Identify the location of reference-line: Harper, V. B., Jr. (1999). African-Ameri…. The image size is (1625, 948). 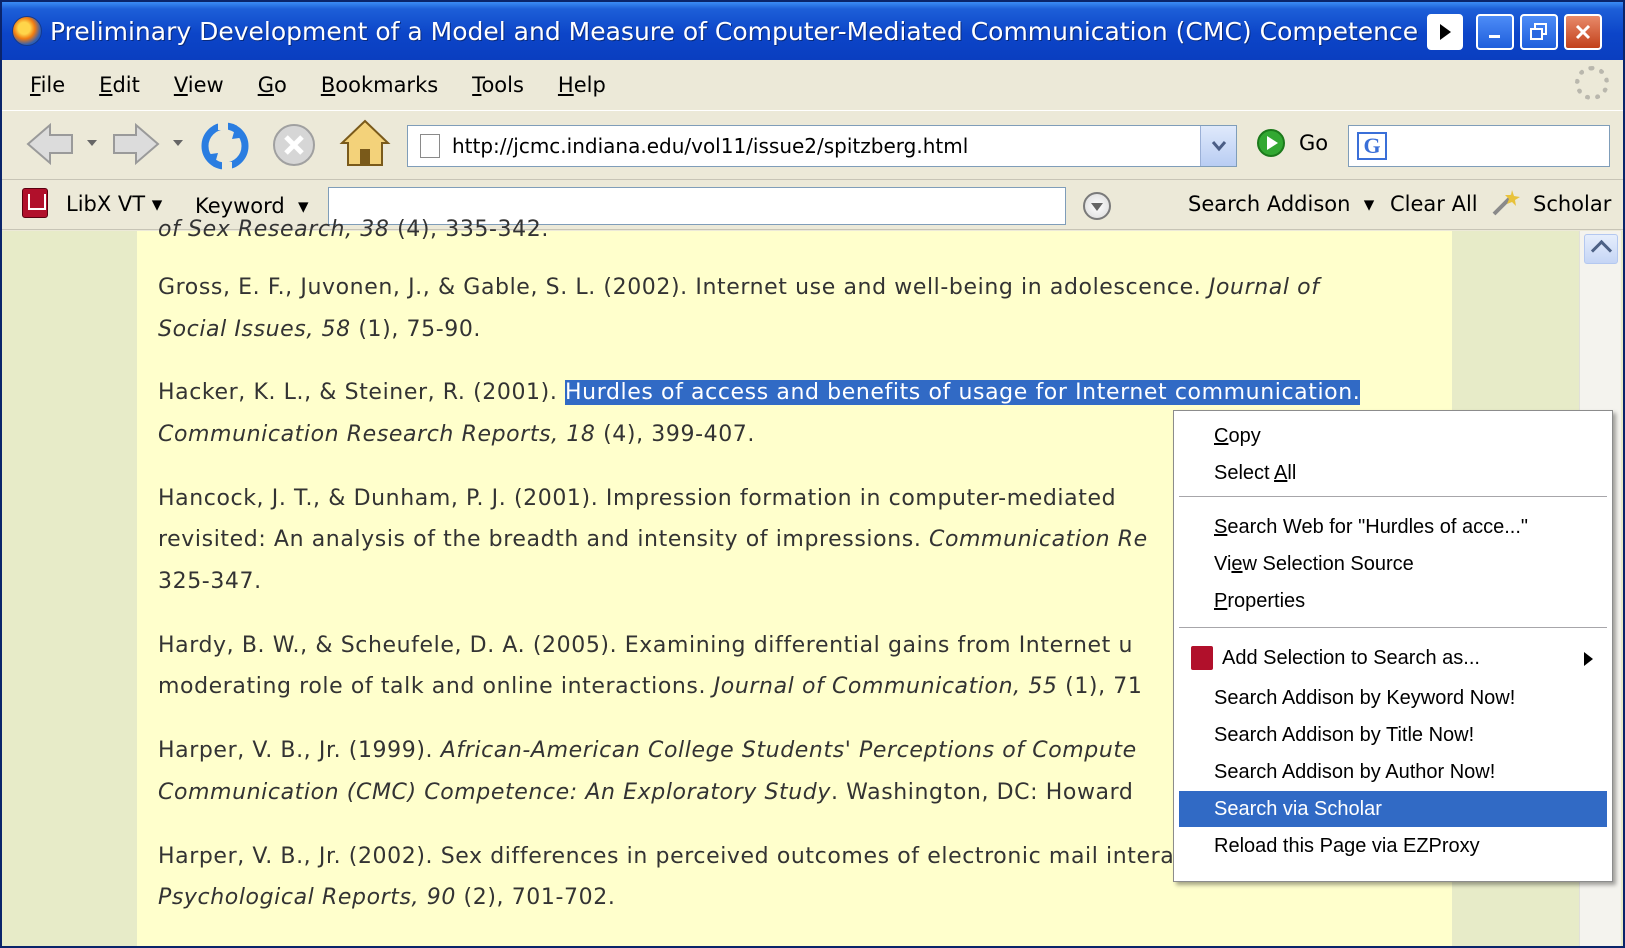
(647, 750).